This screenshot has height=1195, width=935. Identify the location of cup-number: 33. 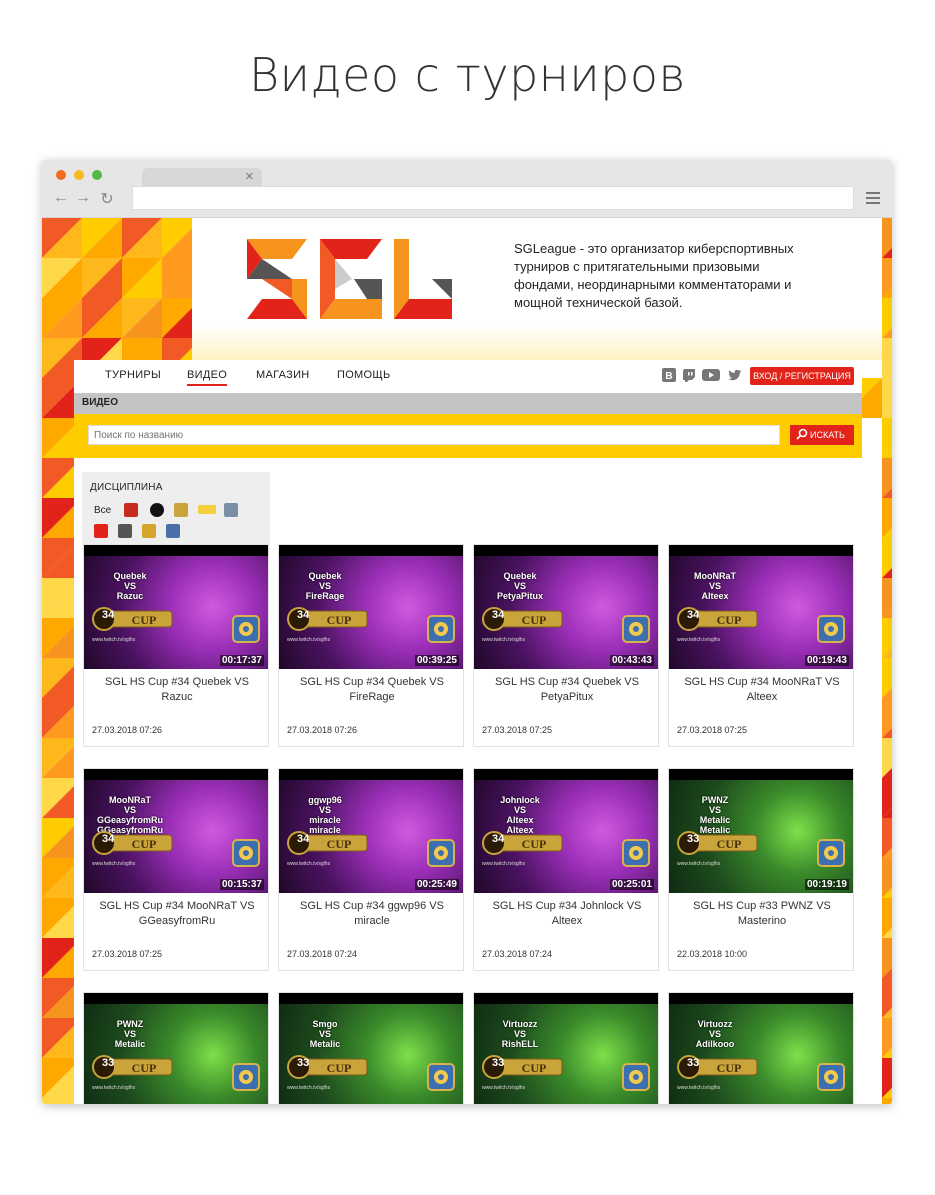
(693, 1063).